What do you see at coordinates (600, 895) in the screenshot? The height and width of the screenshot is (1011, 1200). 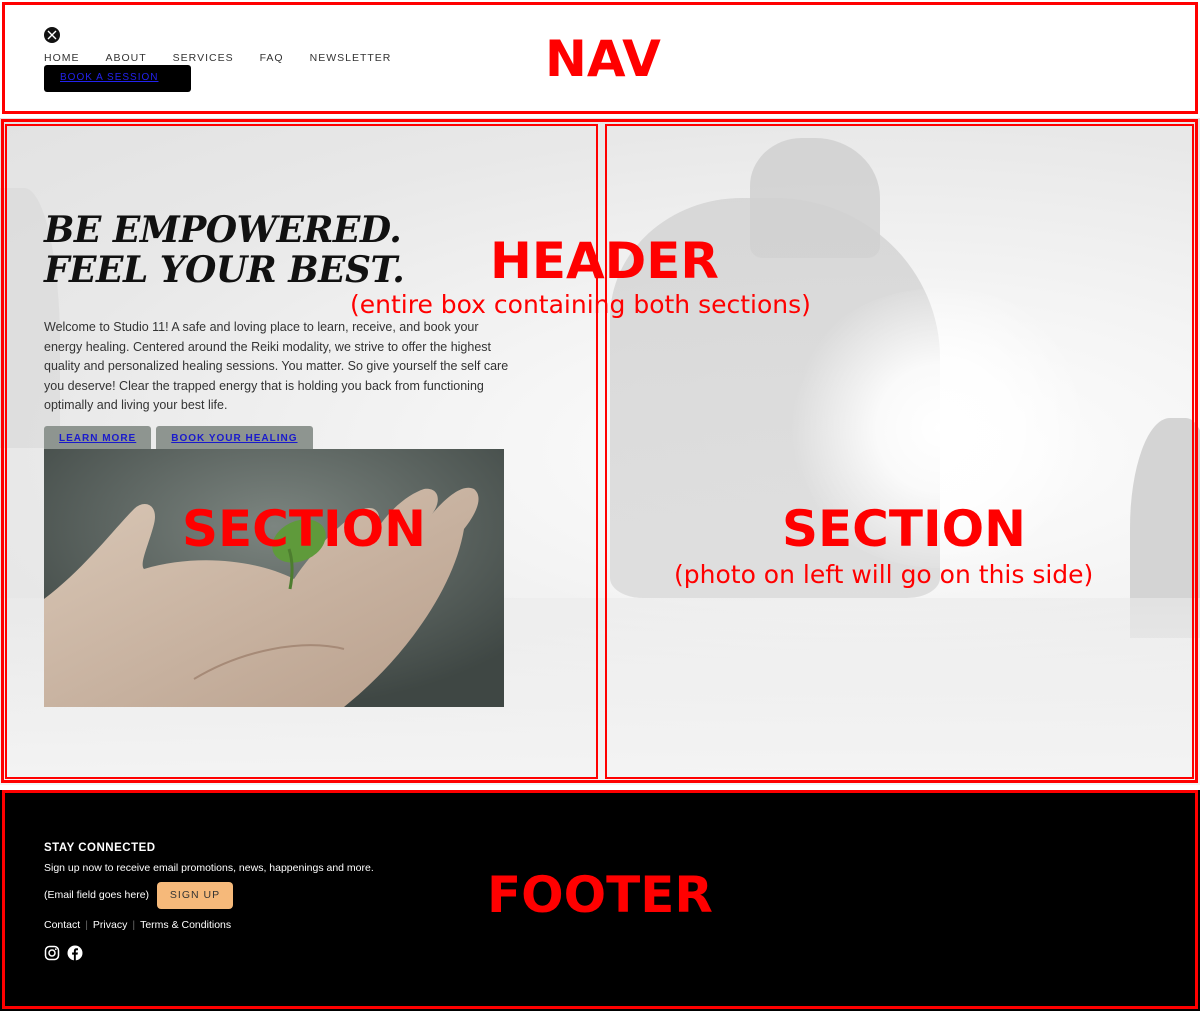 I see `footer-annotation-label: FOOTER` at bounding box center [600, 895].